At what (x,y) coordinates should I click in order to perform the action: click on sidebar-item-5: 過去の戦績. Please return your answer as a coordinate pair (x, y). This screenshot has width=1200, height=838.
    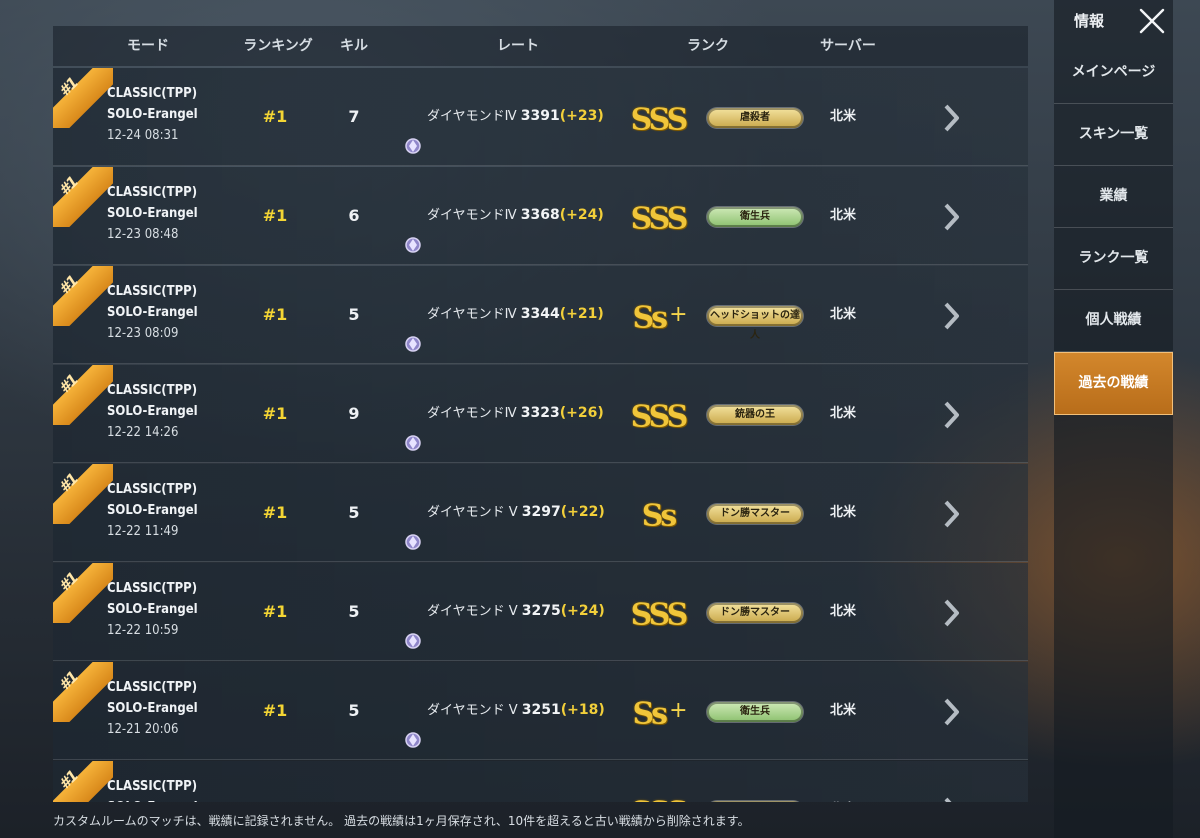
    Looking at the image, I should click on (1113, 383).